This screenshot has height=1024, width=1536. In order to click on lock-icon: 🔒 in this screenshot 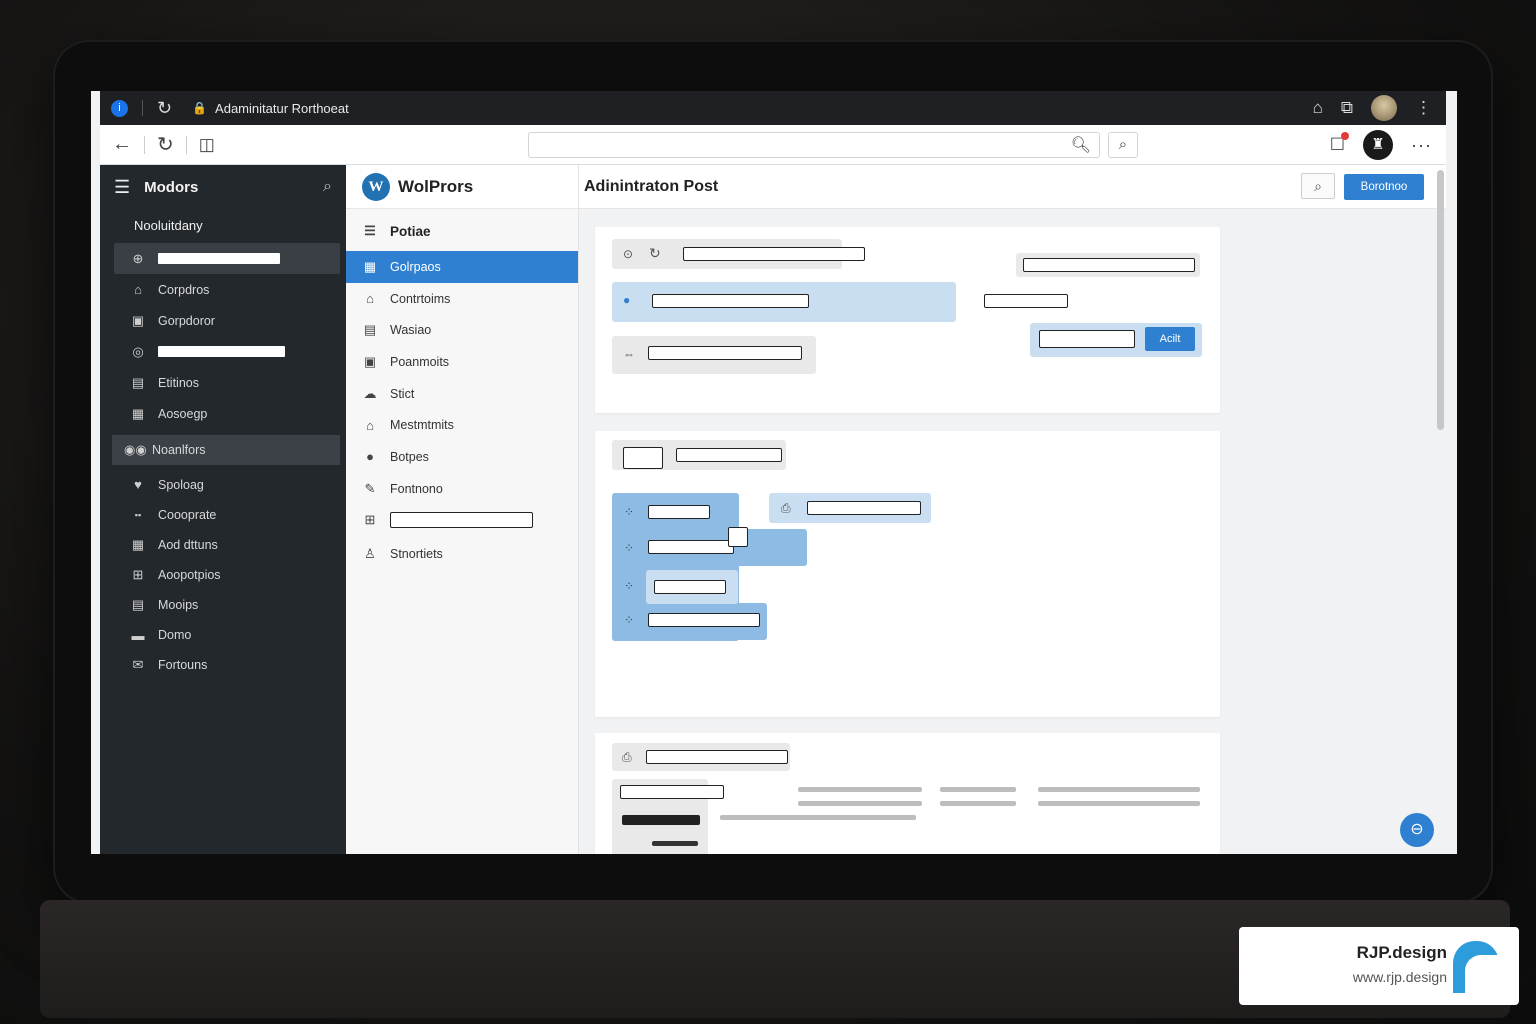, I will do `click(200, 108)`.